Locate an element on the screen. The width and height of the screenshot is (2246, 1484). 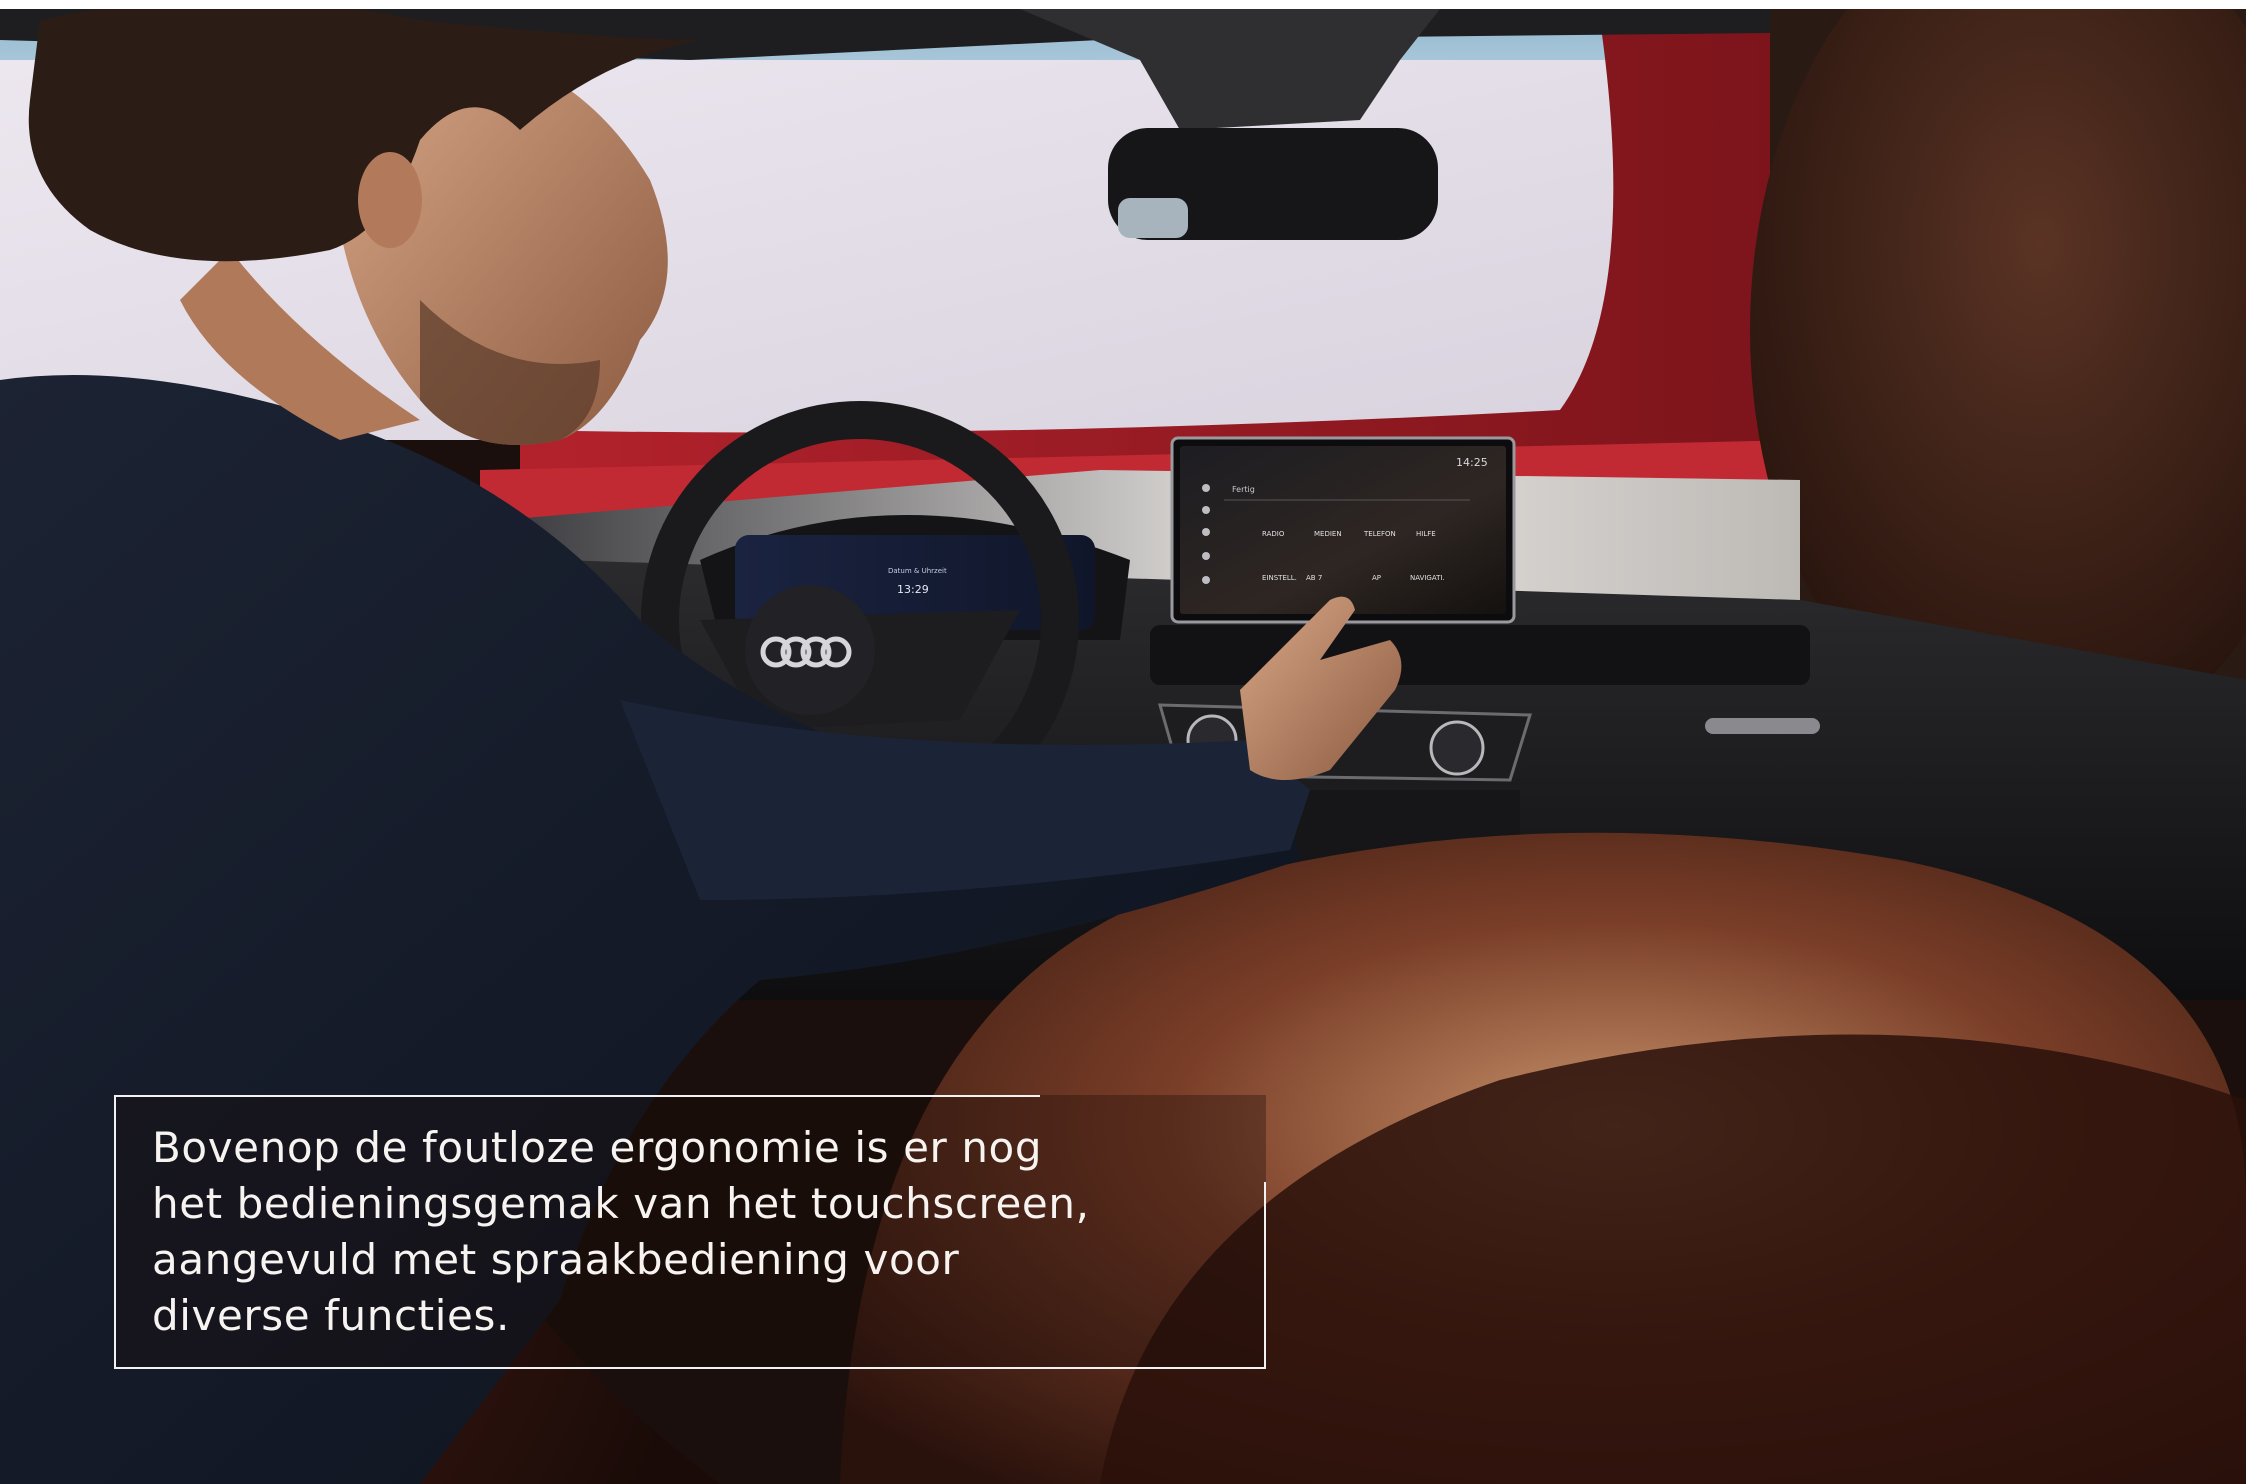
cluster-label: Datum & Uhrzeit is located at coordinates (917, 571).